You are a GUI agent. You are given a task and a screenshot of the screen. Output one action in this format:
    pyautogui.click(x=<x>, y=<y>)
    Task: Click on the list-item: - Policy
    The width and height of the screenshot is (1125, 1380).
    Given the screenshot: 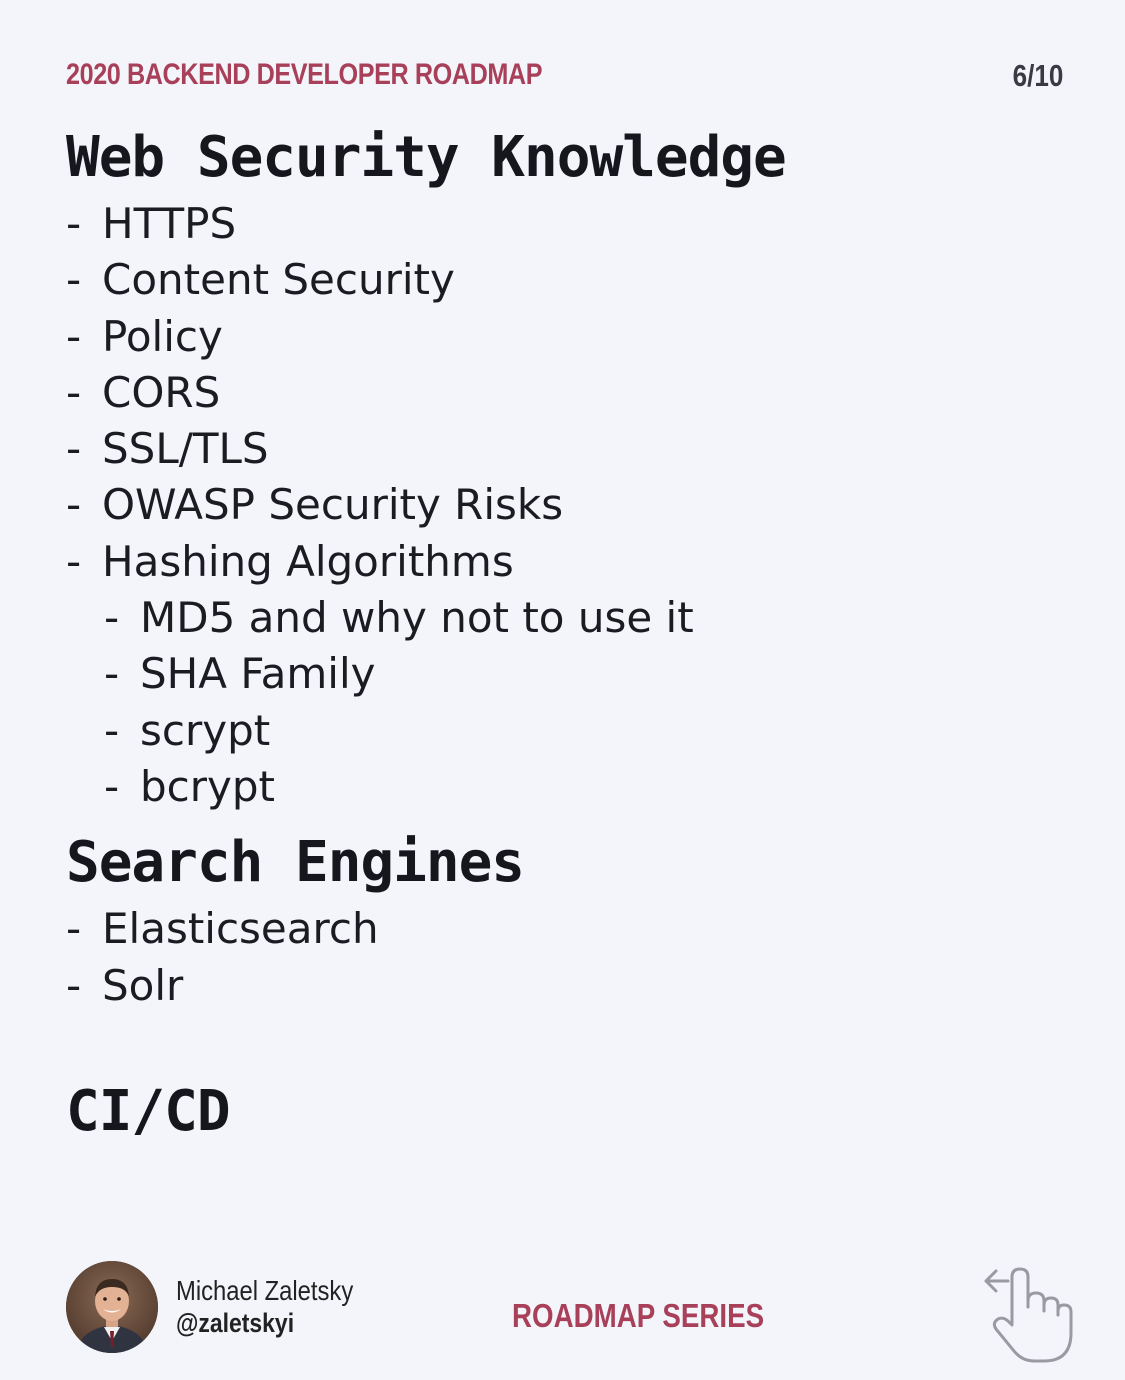 What is the action you would take?
    pyautogui.click(x=566, y=337)
    